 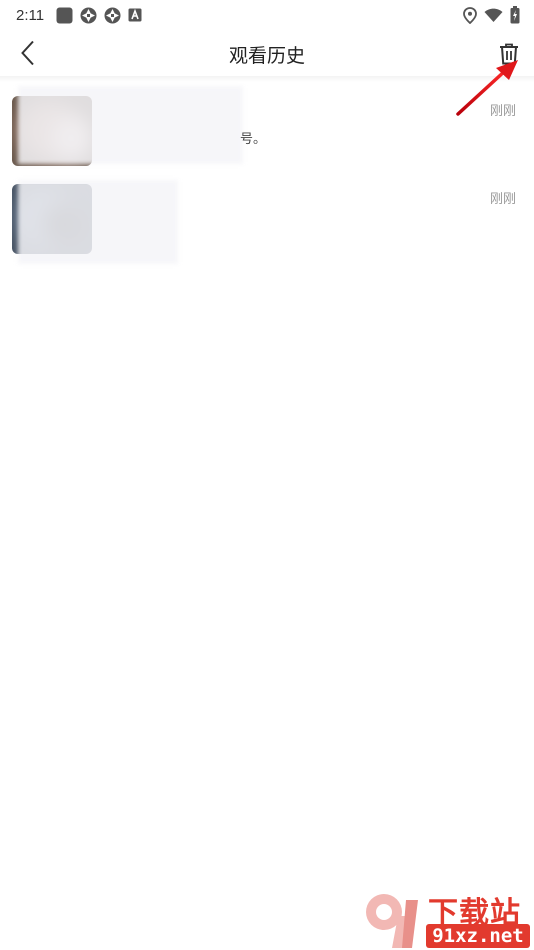 What do you see at coordinates (470, 15) in the screenshot?
I see `location-icon` at bounding box center [470, 15].